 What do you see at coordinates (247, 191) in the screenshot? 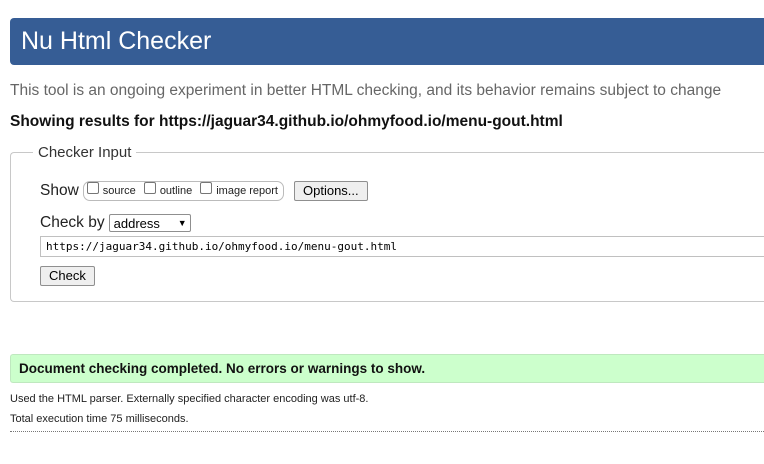
I see `image-report-label: image report` at bounding box center [247, 191].